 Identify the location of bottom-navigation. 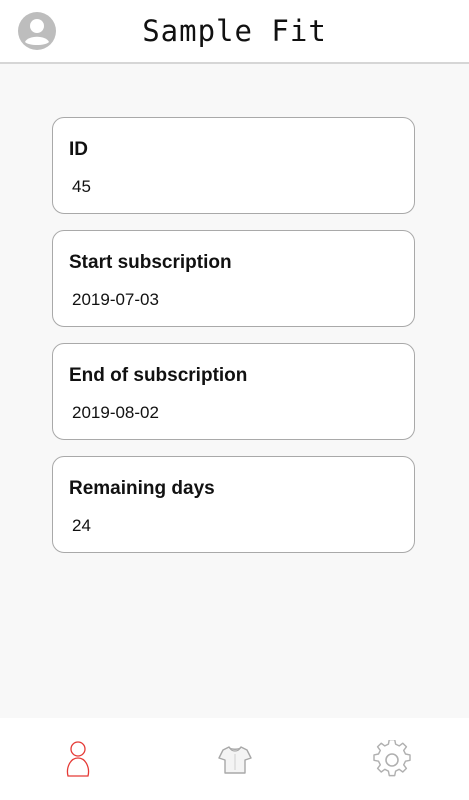
(234, 759).